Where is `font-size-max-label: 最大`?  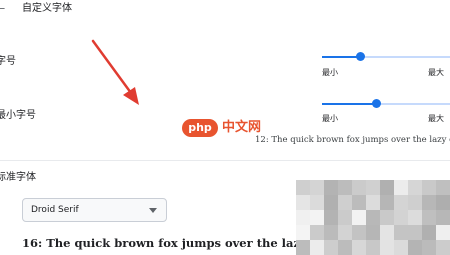 font-size-max-label: 最大 is located at coordinates (436, 72).